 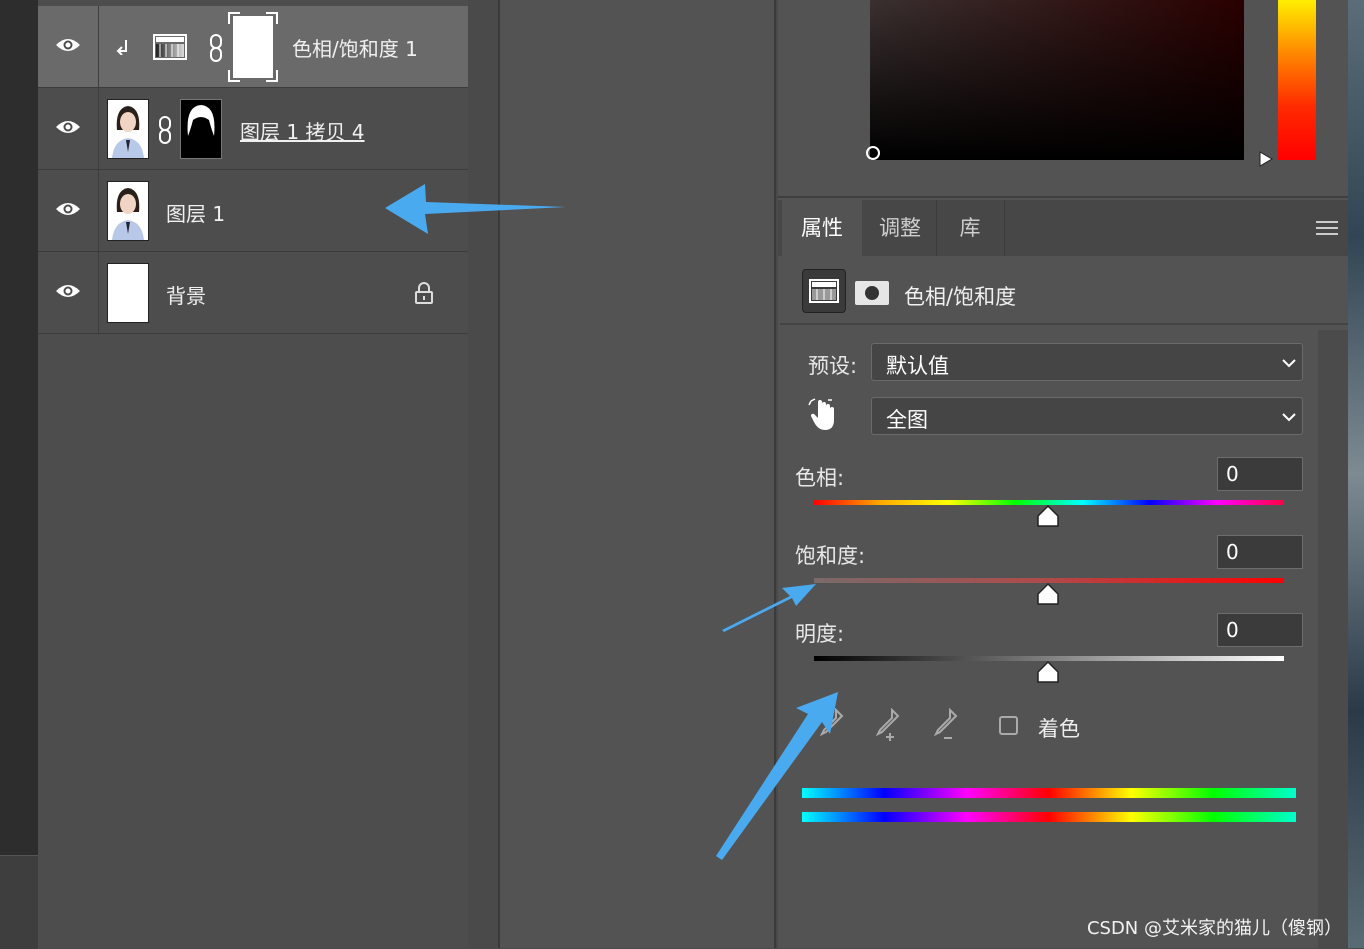 I want to click on channel-dropdown: 全图, so click(x=1087, y=416).